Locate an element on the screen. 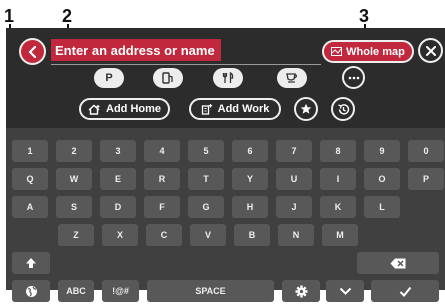  hide-keyboard-key is located at coordinates (345, 291).